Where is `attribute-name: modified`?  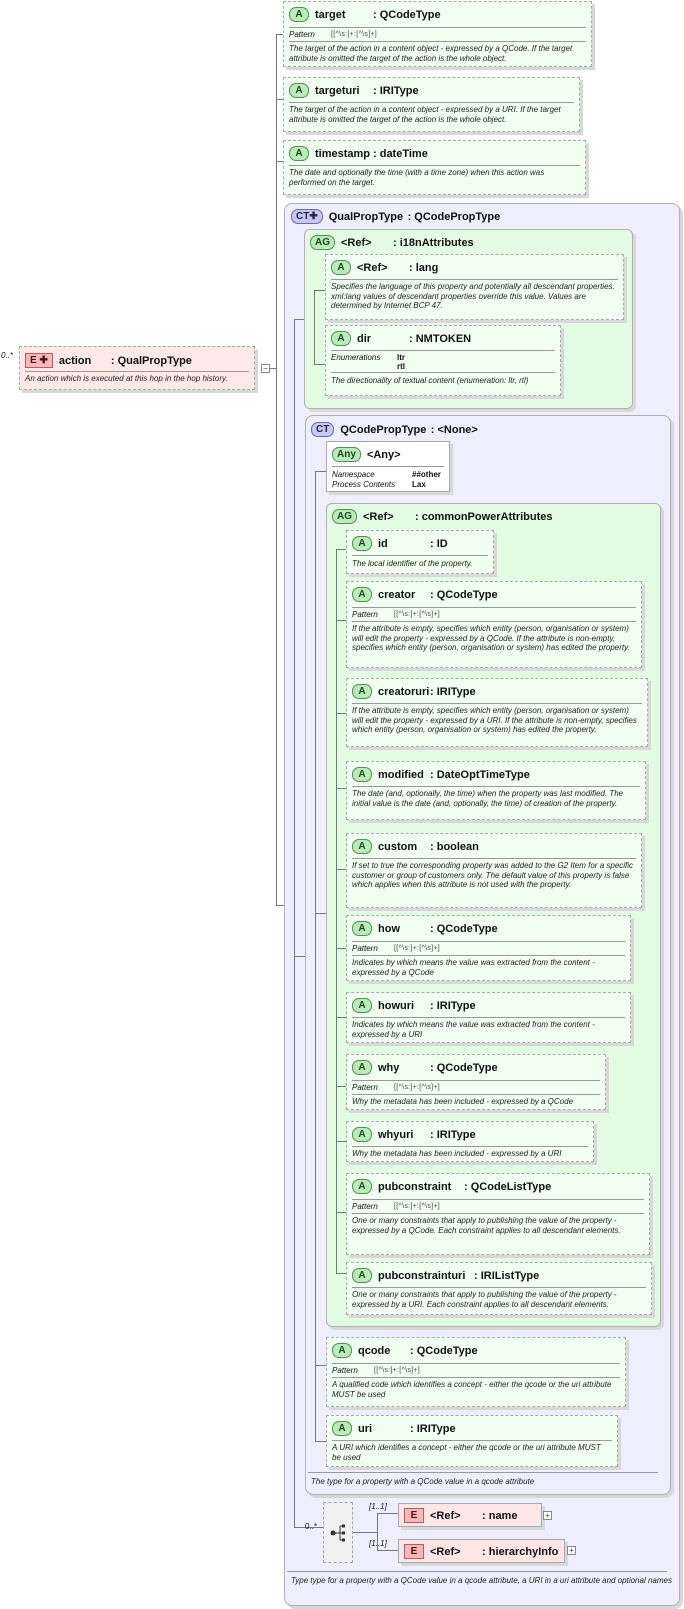 attribute-name: modified is located at coordinates (401, 774).